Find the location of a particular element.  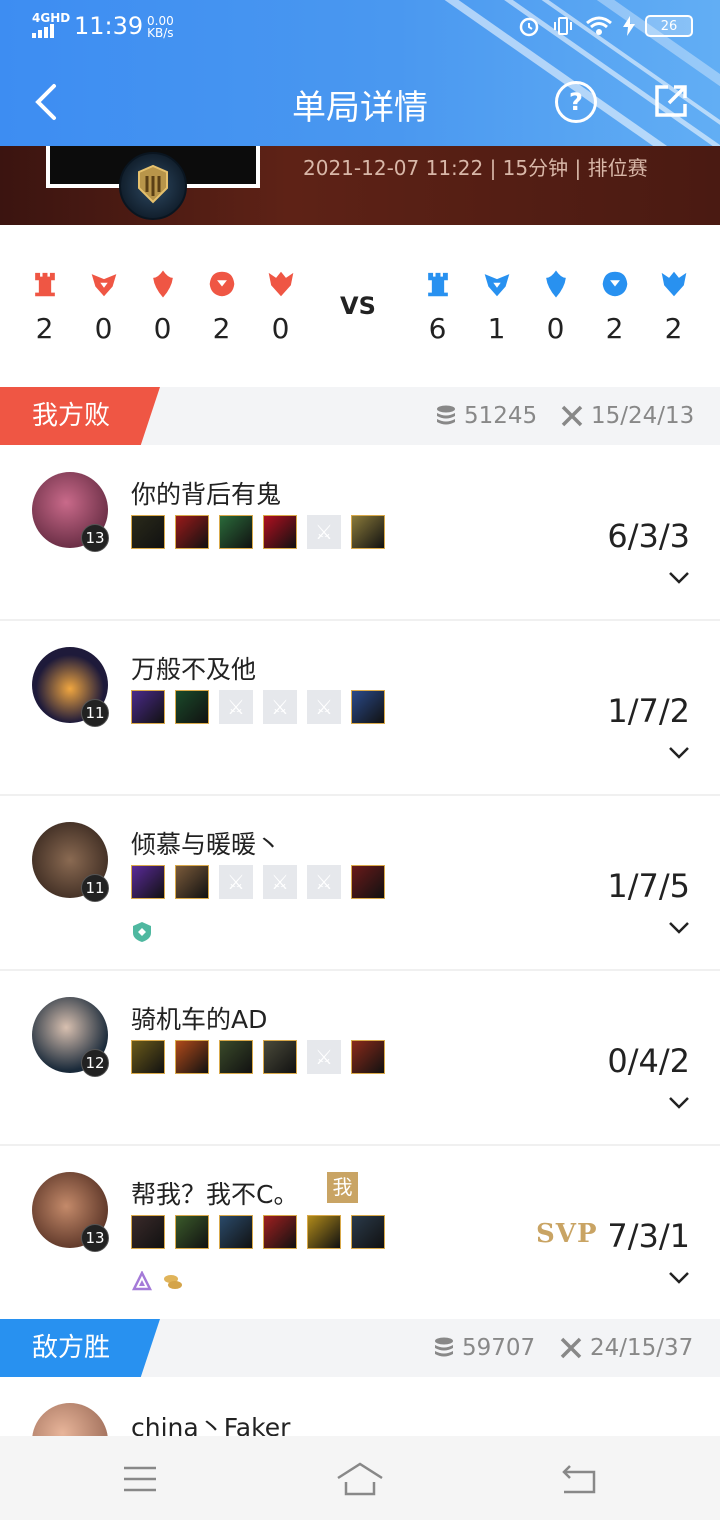

me-badge: 我 is located at coordinates (342, 1187).